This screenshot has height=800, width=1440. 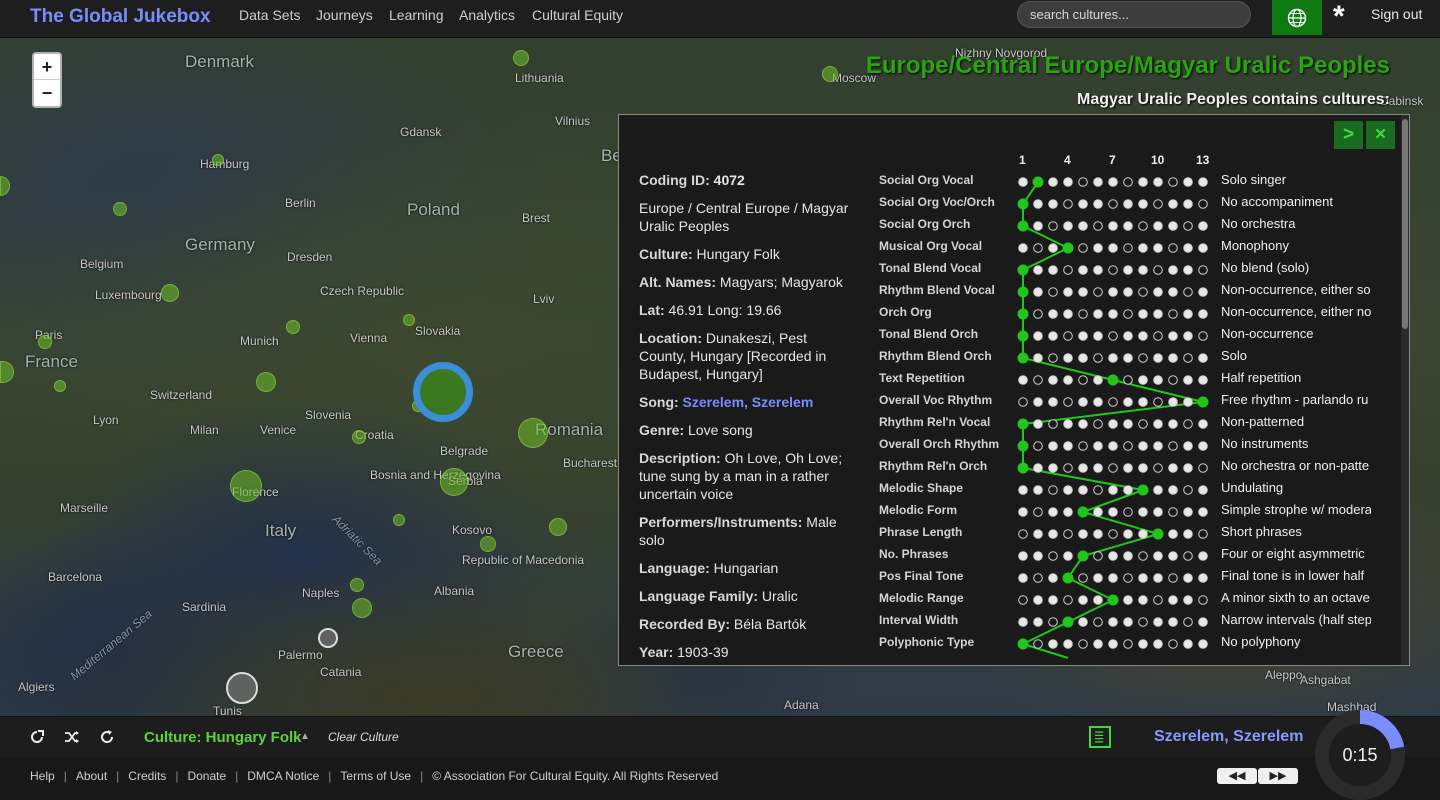 I want to click on current-culture-label: Culture: Hungary Folk, so click(x=223, y=737).